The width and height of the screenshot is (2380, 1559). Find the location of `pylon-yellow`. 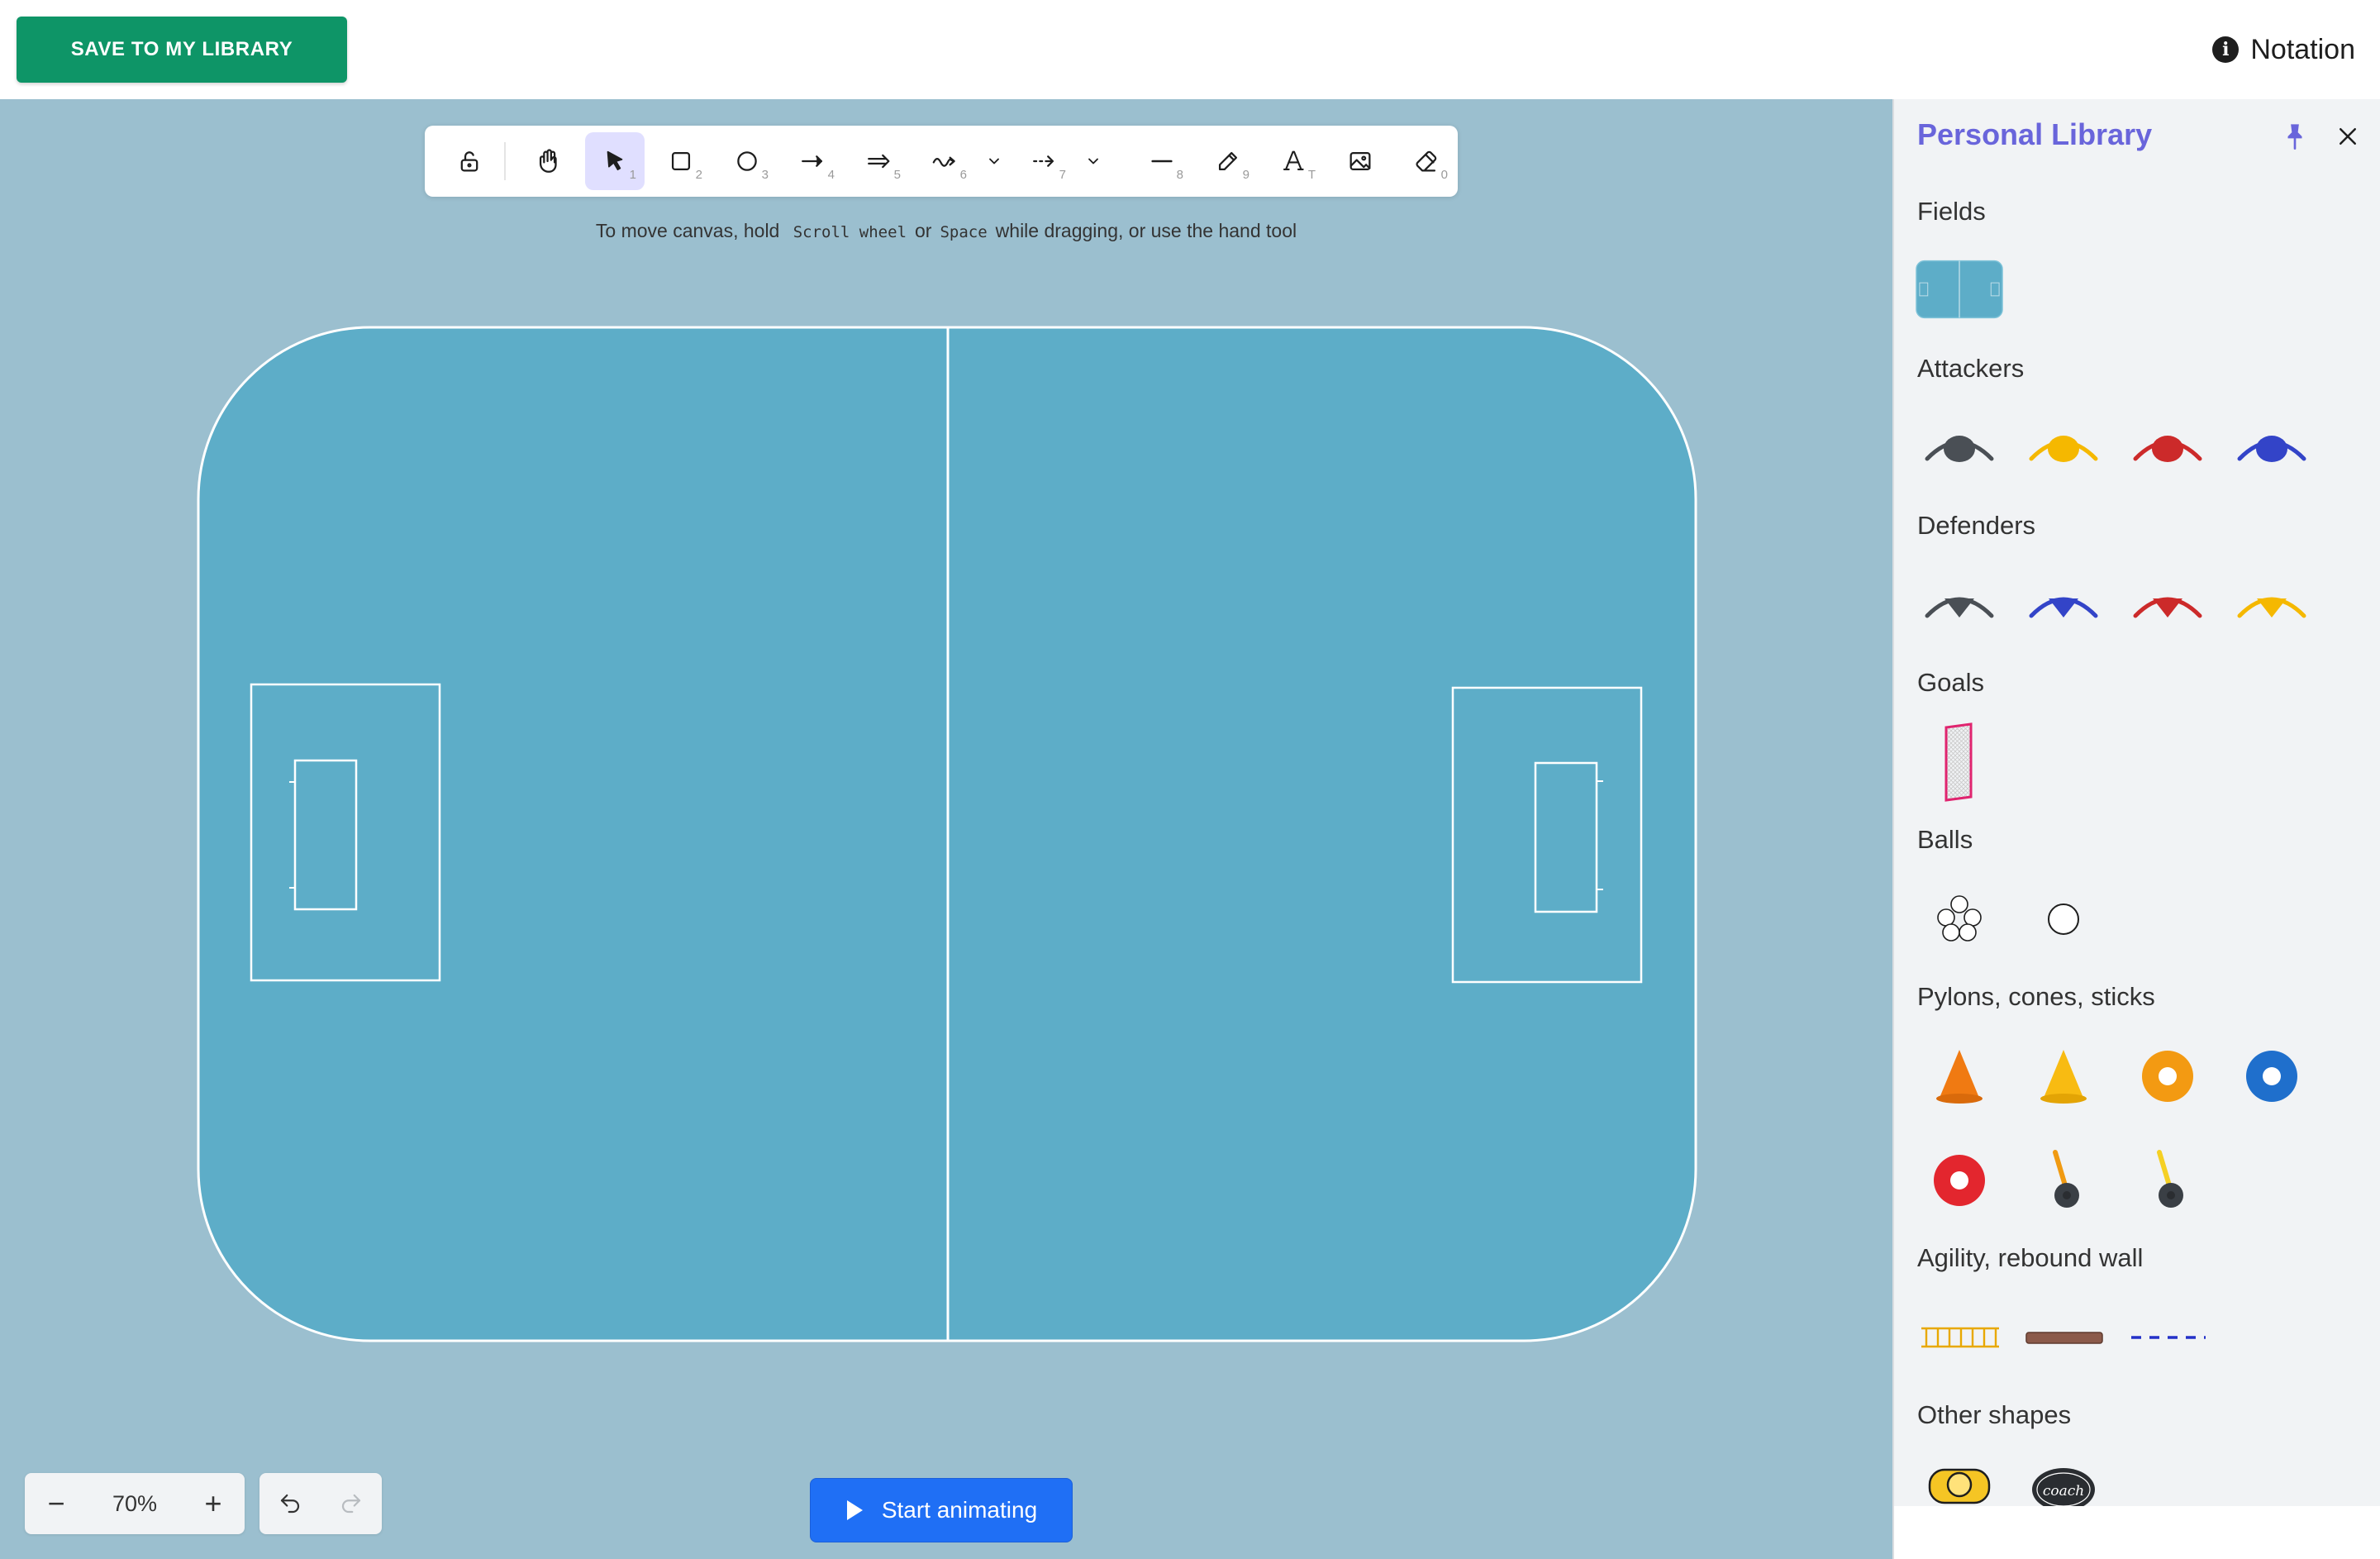

pylon-yellow is located at coordinates (2063, 1076).